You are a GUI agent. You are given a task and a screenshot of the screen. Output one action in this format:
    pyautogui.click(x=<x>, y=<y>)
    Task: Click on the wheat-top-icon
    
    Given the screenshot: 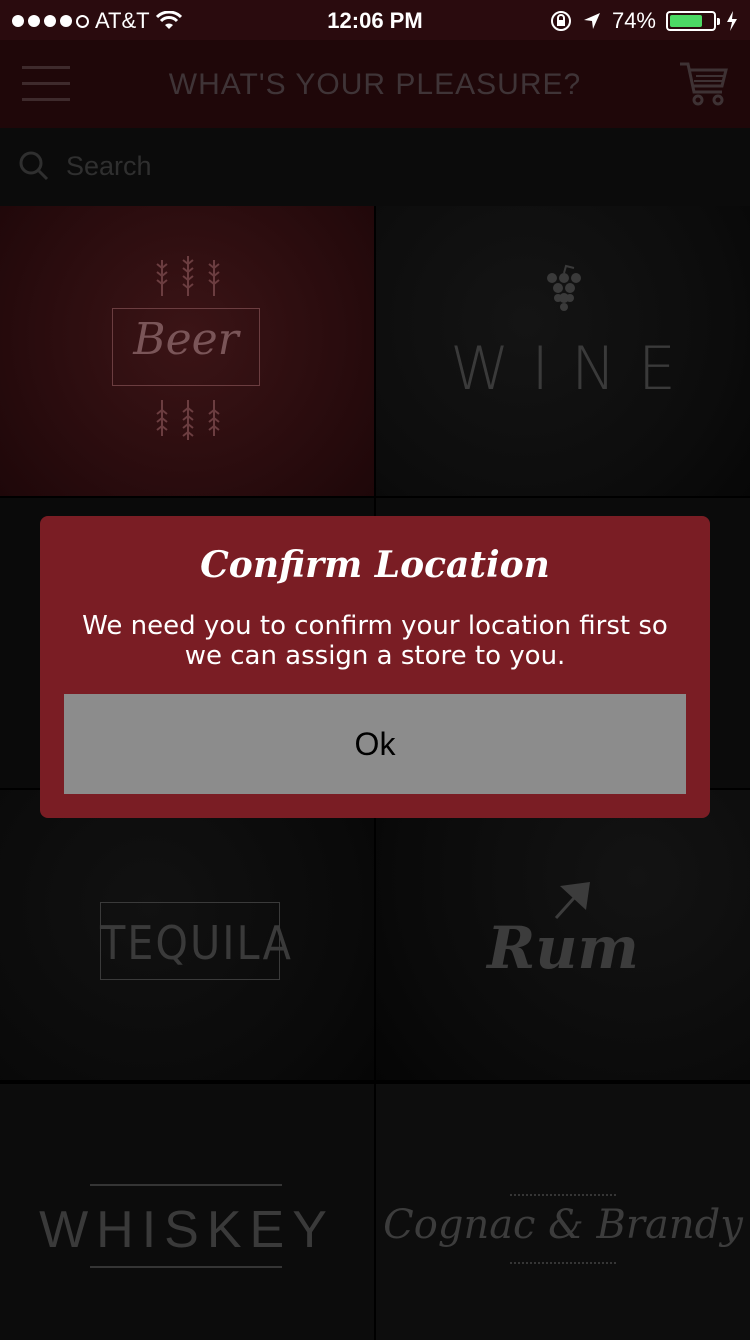 What is the action you would take?
    pyautogui.click(x=188, y=276)
    